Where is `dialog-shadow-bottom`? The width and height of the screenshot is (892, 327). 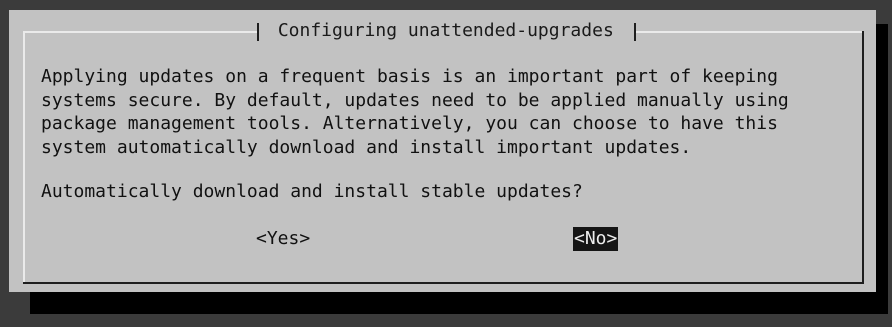 dialog-shadow-bottom is located at coordinates (459, 303).